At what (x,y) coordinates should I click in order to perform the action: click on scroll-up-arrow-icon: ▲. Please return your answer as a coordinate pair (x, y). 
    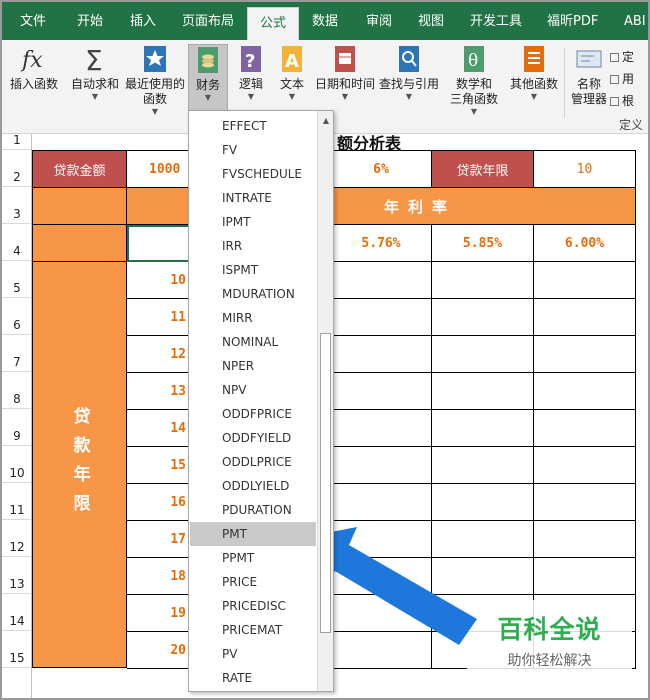
    Looking at the image, I should click on (325, 121).